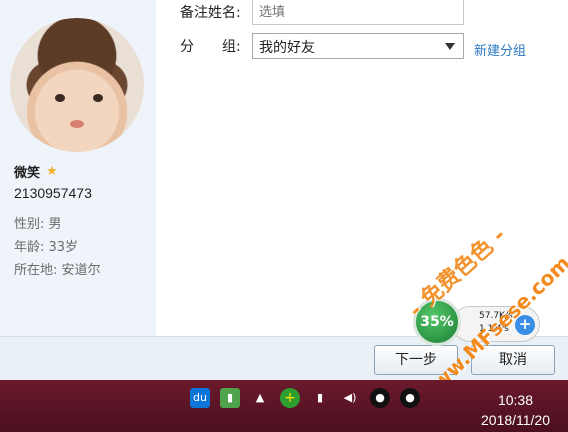 The width and height of the screenshot is (568, 432). I want to click on clock-time: 10:38, so click(515, 400).